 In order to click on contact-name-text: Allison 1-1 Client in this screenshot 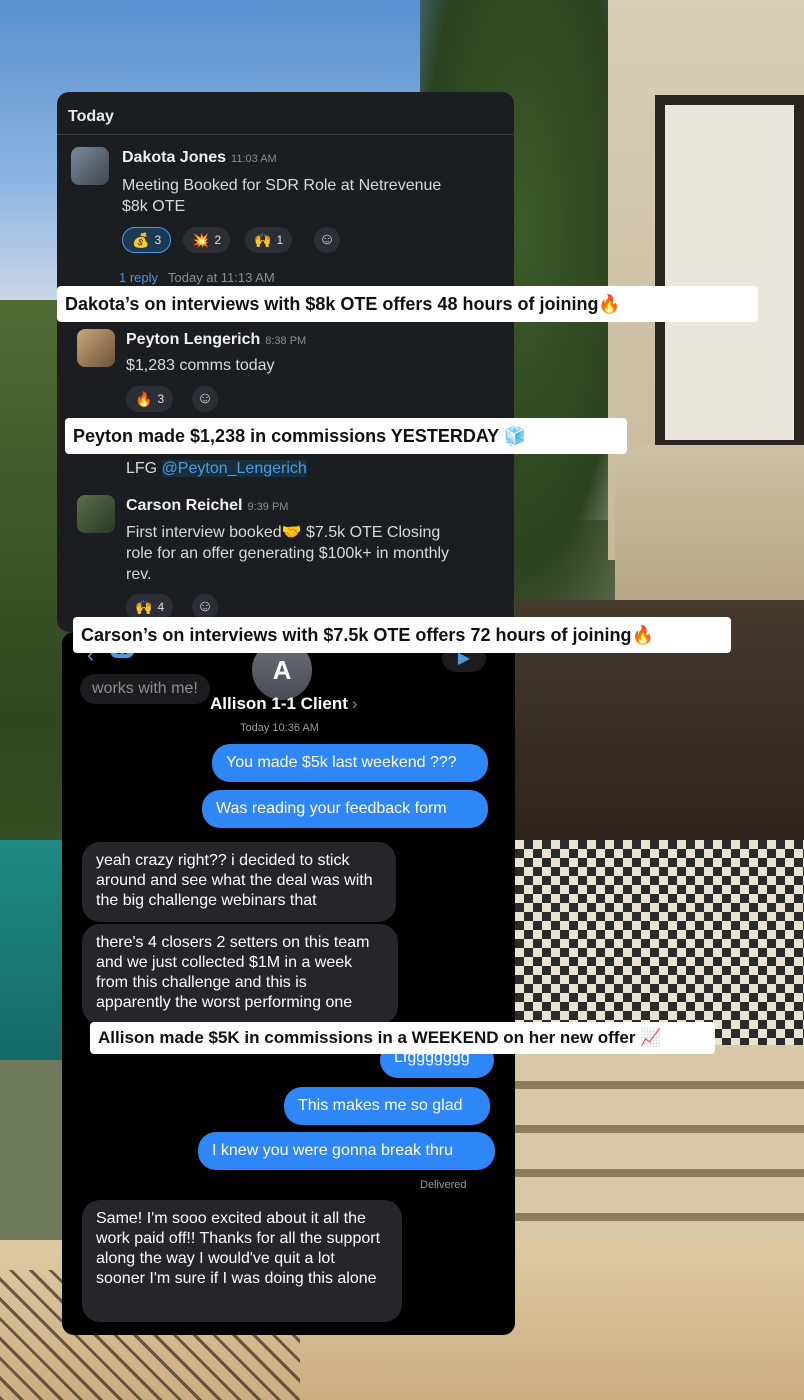, I will do `click(279, 703)`.